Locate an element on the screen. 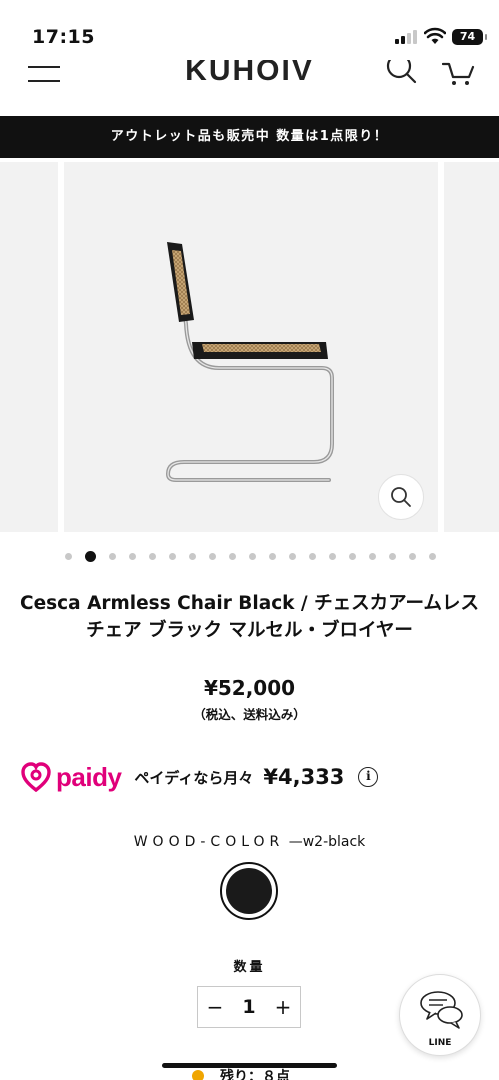 This screenshot has width=499, height=1080. gallery-pagination is located at coordinates (249, 556).